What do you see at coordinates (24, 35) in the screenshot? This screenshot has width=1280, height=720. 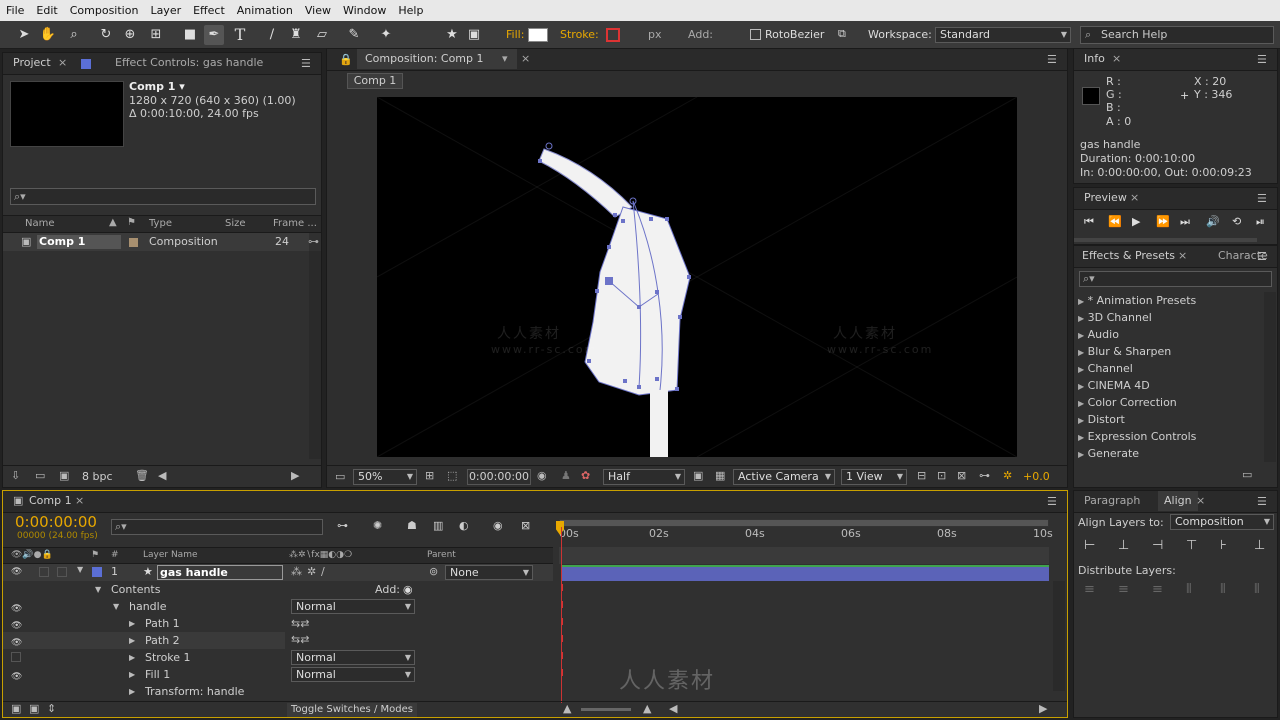 I see `selection-tool-icon: ➤` at bounding box center [24, 35].